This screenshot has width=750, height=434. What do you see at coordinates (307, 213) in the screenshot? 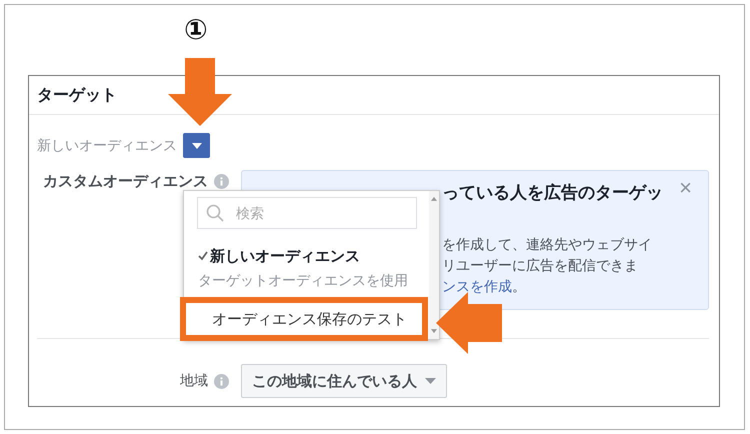
I see `search-field: 検索` at bounding box center [307, 213].